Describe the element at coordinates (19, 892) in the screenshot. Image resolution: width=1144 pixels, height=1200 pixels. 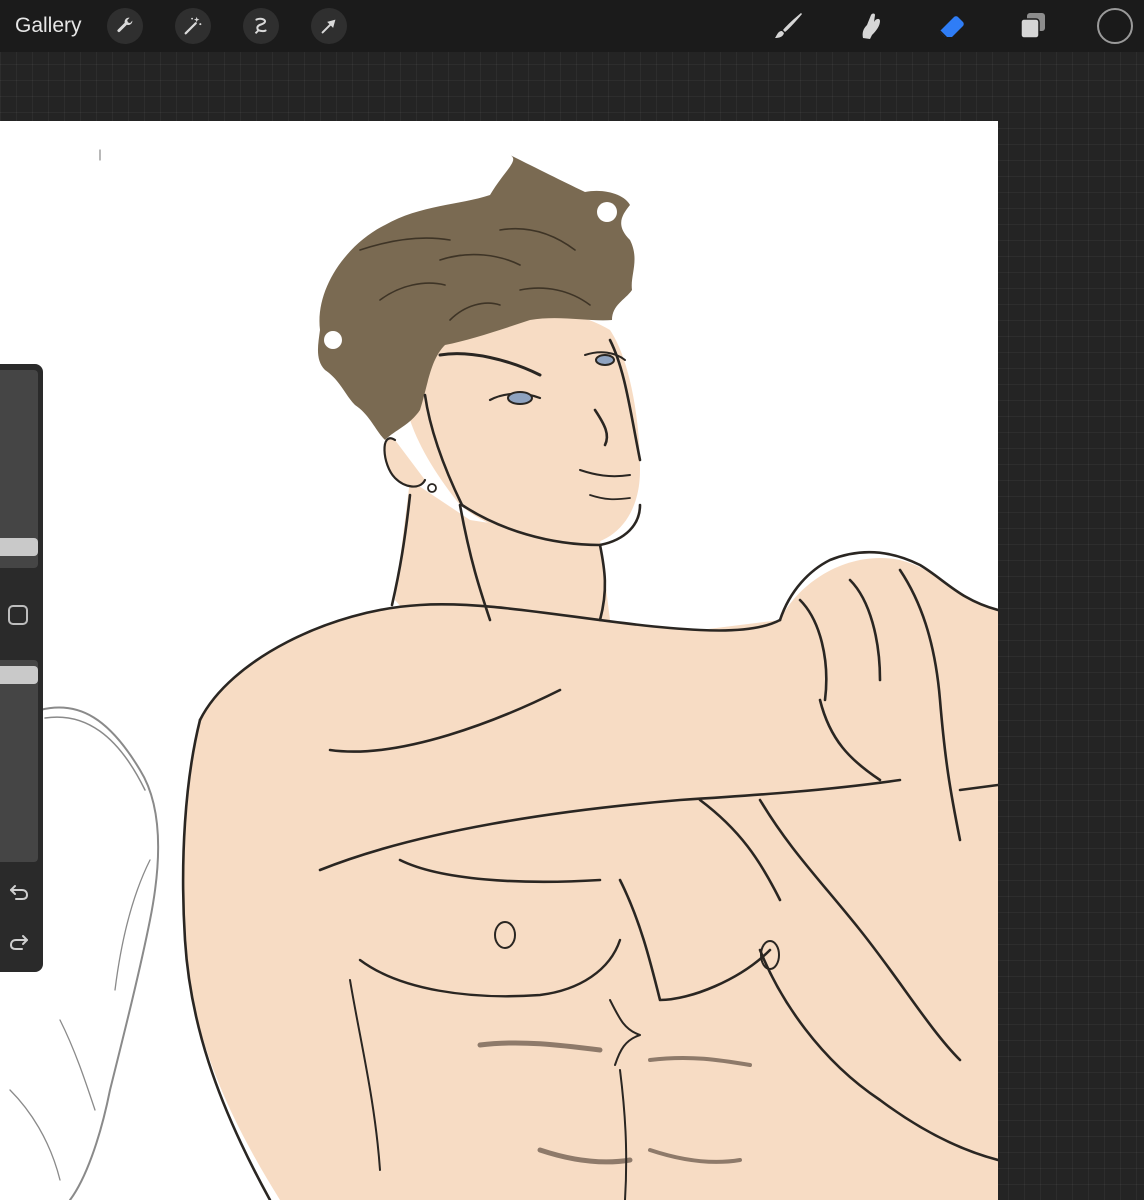
I see `undo-icon` at that location.